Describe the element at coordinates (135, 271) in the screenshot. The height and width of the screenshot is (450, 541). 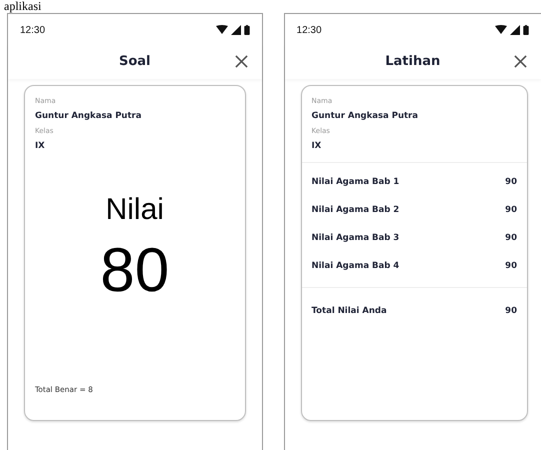
I see `score-value: 80` at that location.